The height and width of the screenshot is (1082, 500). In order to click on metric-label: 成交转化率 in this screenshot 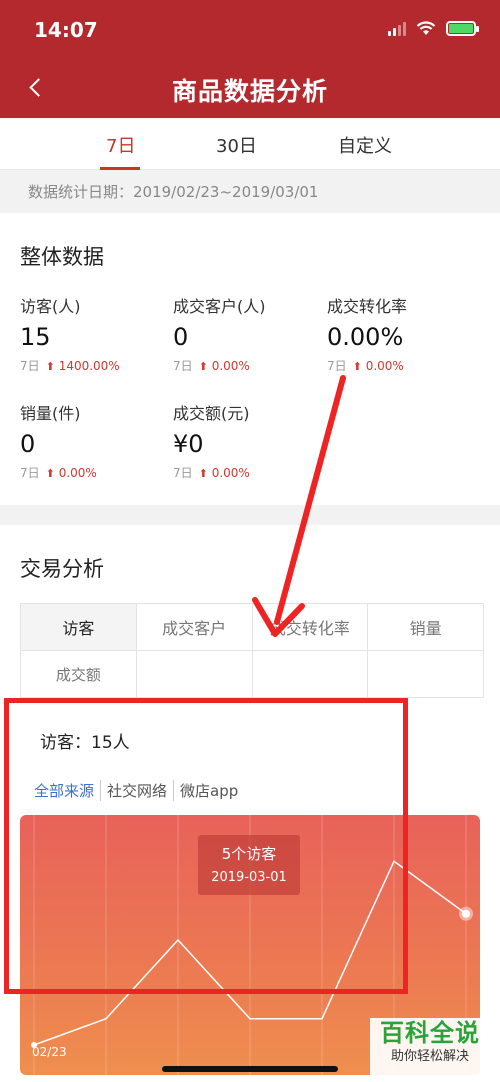, I will do `click(367, 306)`.